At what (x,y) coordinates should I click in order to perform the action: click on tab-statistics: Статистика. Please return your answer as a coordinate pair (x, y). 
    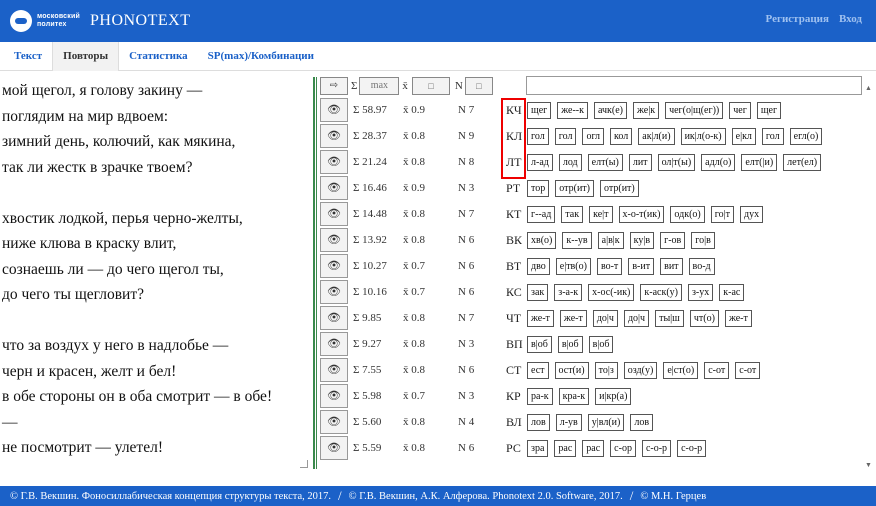
    Looking at the image, I should click on (158, 56).